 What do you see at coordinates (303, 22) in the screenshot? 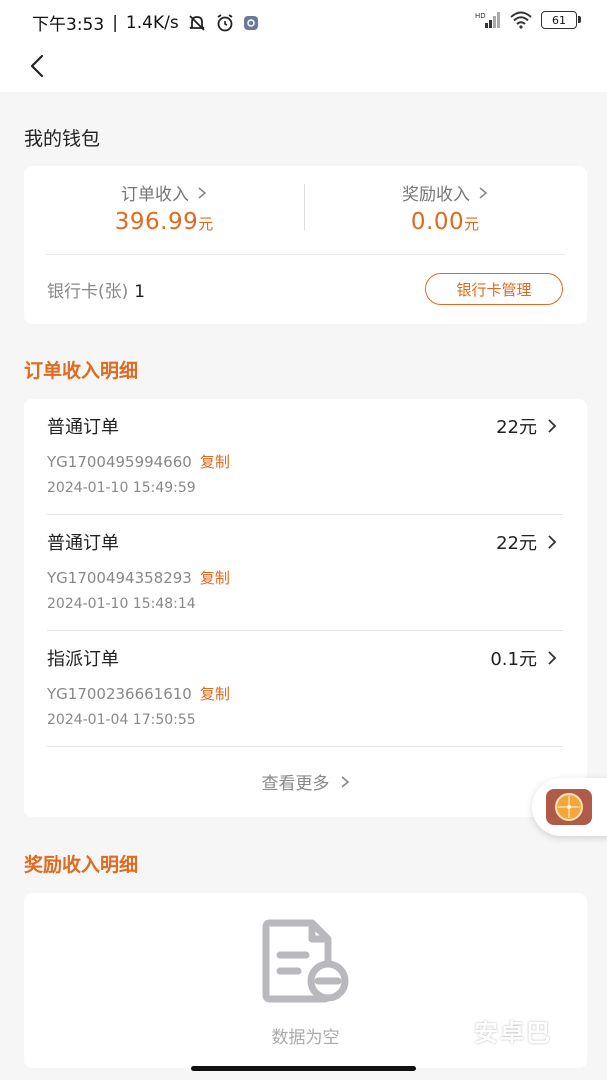
I see `status-bar: 下午3:53 | 1.4K/s HD 61` at bounding box center [303, 22].